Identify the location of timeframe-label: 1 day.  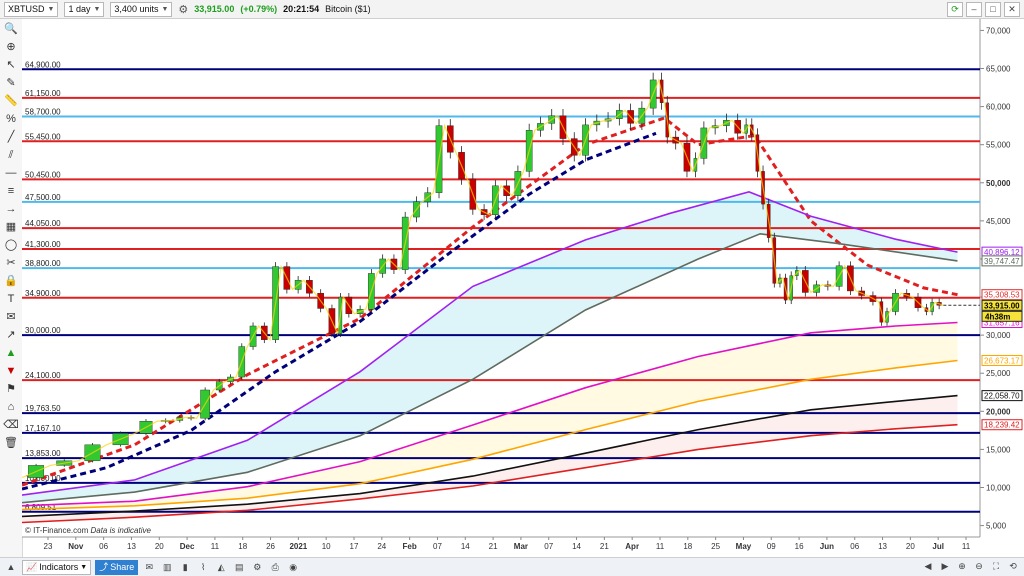
(79, 8).